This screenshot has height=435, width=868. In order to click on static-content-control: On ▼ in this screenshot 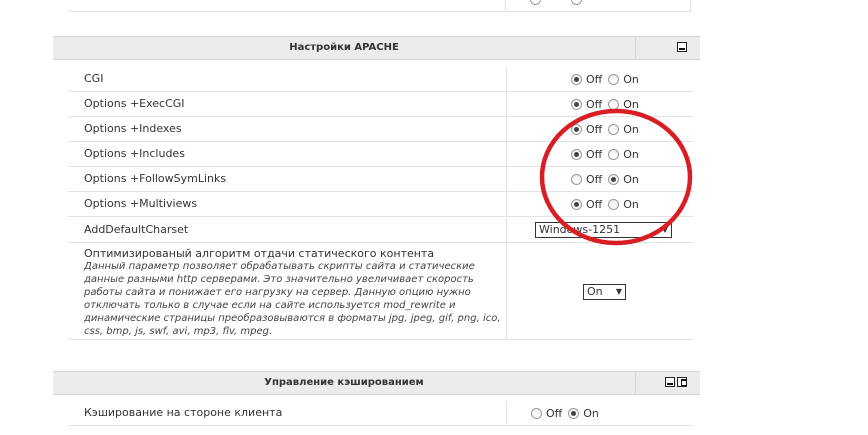, I will do `click(600, 291)`.